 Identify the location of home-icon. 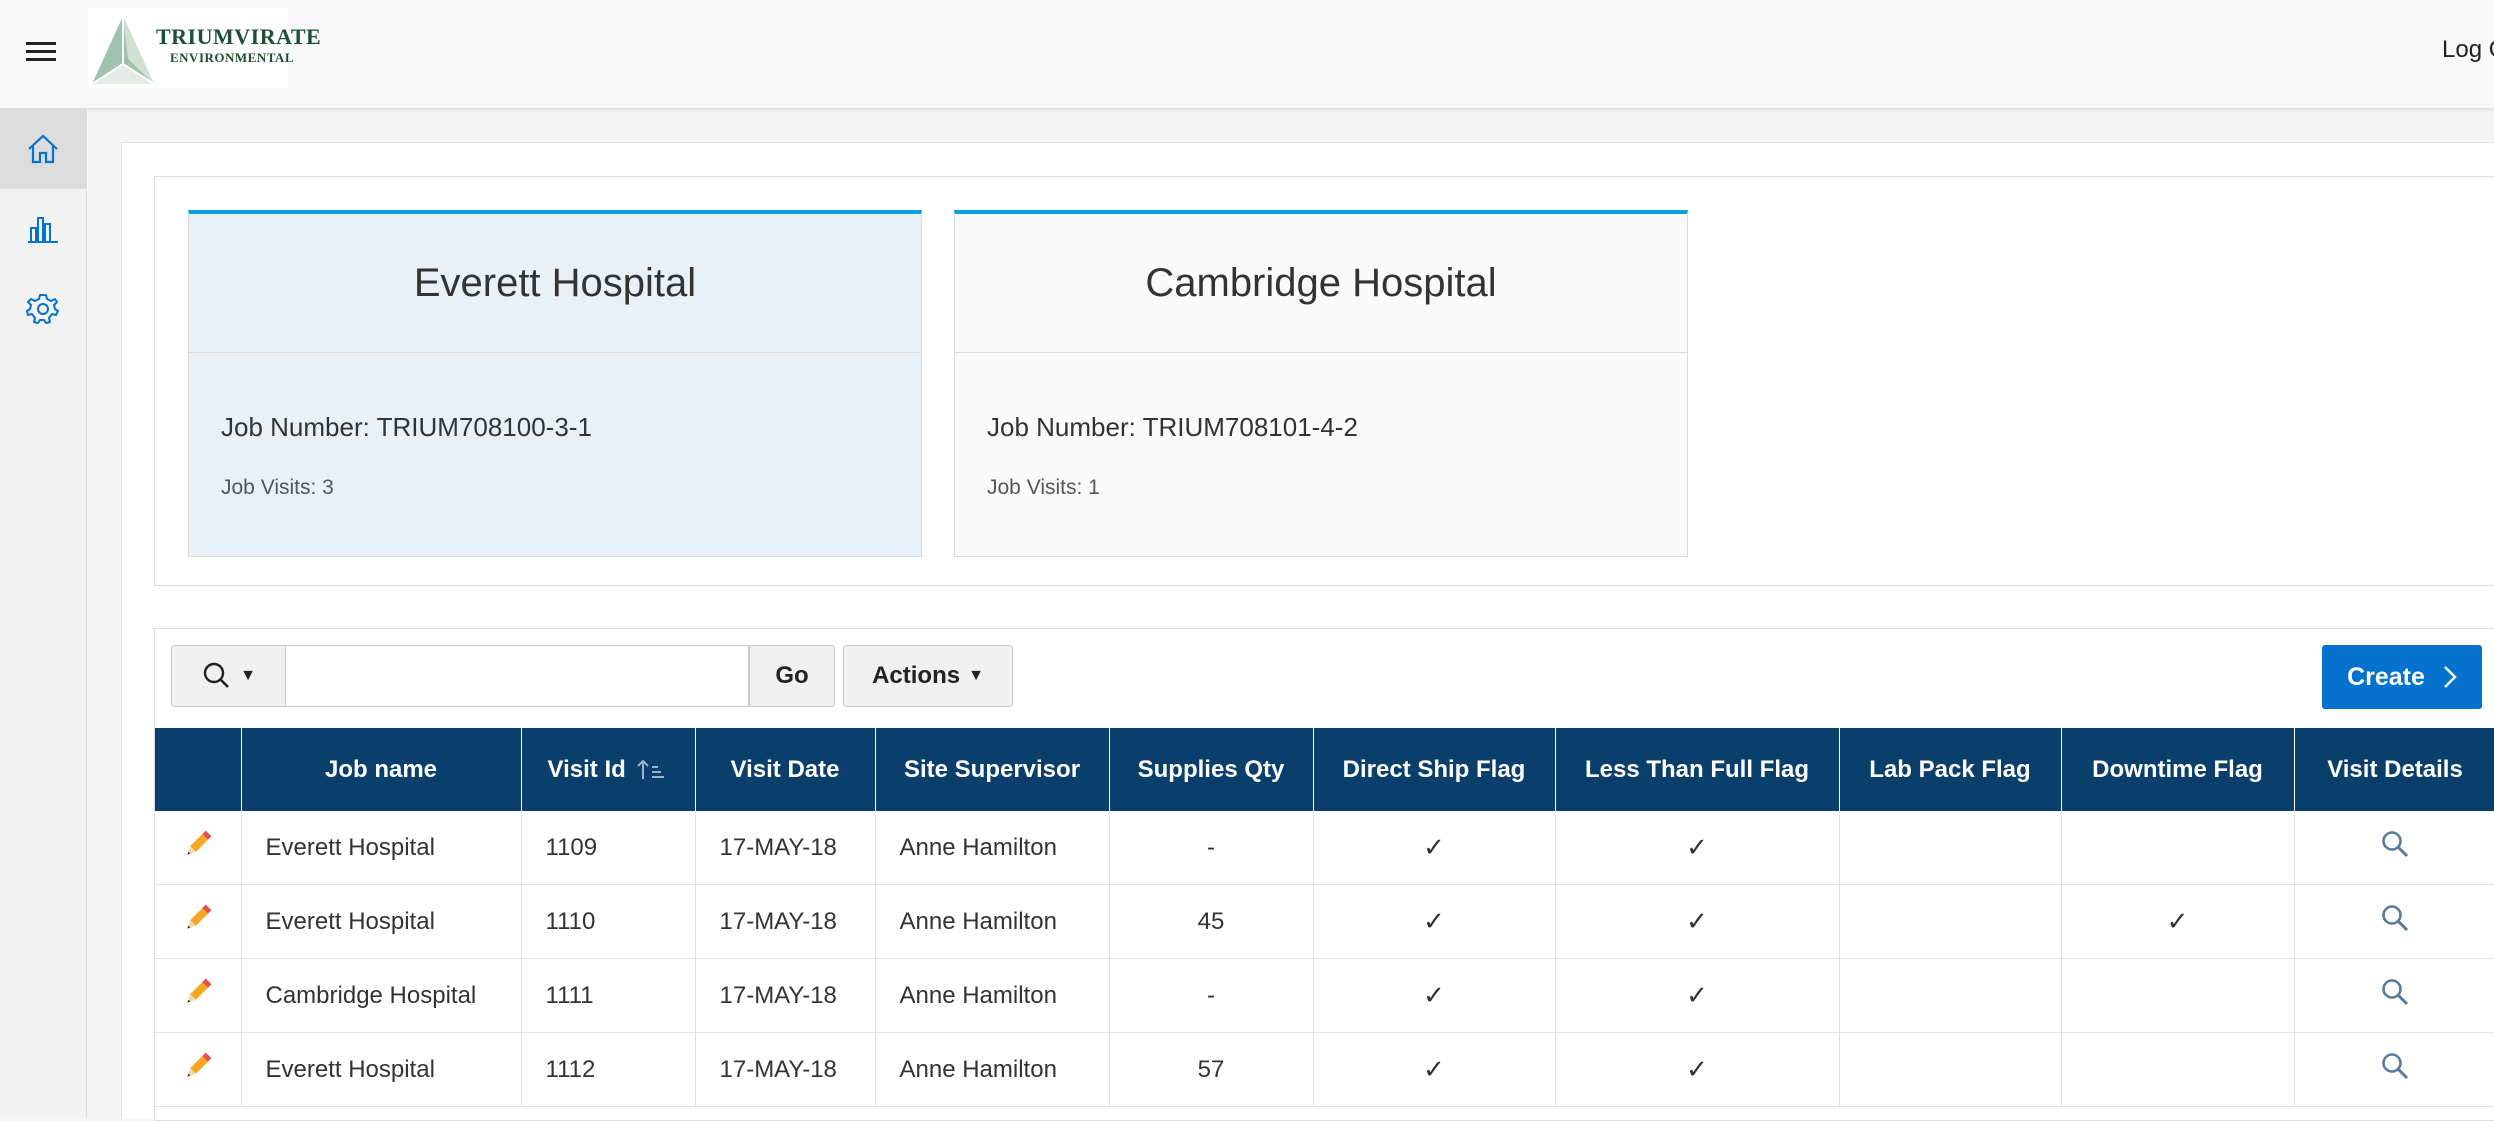
(43, 149).